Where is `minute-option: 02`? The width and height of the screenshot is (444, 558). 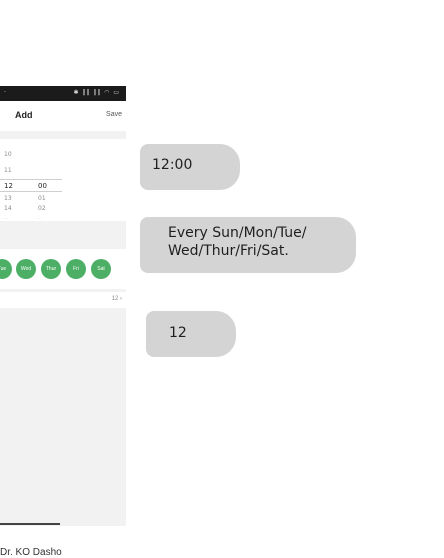 minute-option: 02 is located at coordinates (42, 209).